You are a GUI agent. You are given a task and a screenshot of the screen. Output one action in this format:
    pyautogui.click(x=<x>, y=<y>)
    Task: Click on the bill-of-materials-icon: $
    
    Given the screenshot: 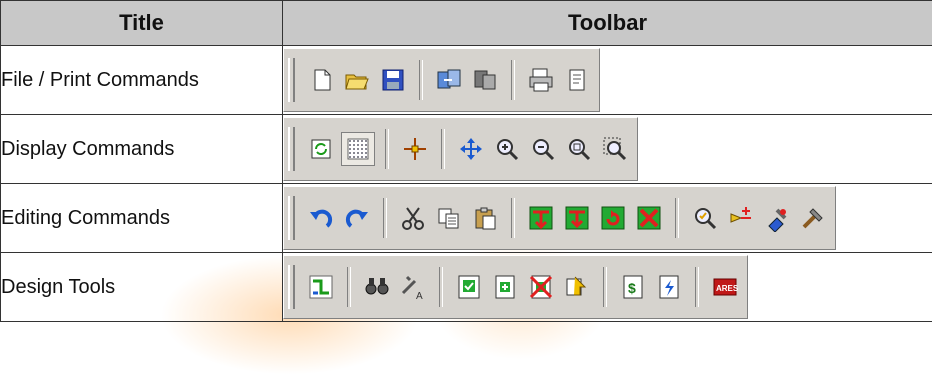 What is the action you would take?
    pyautogui.click(x=633, y=287)
    